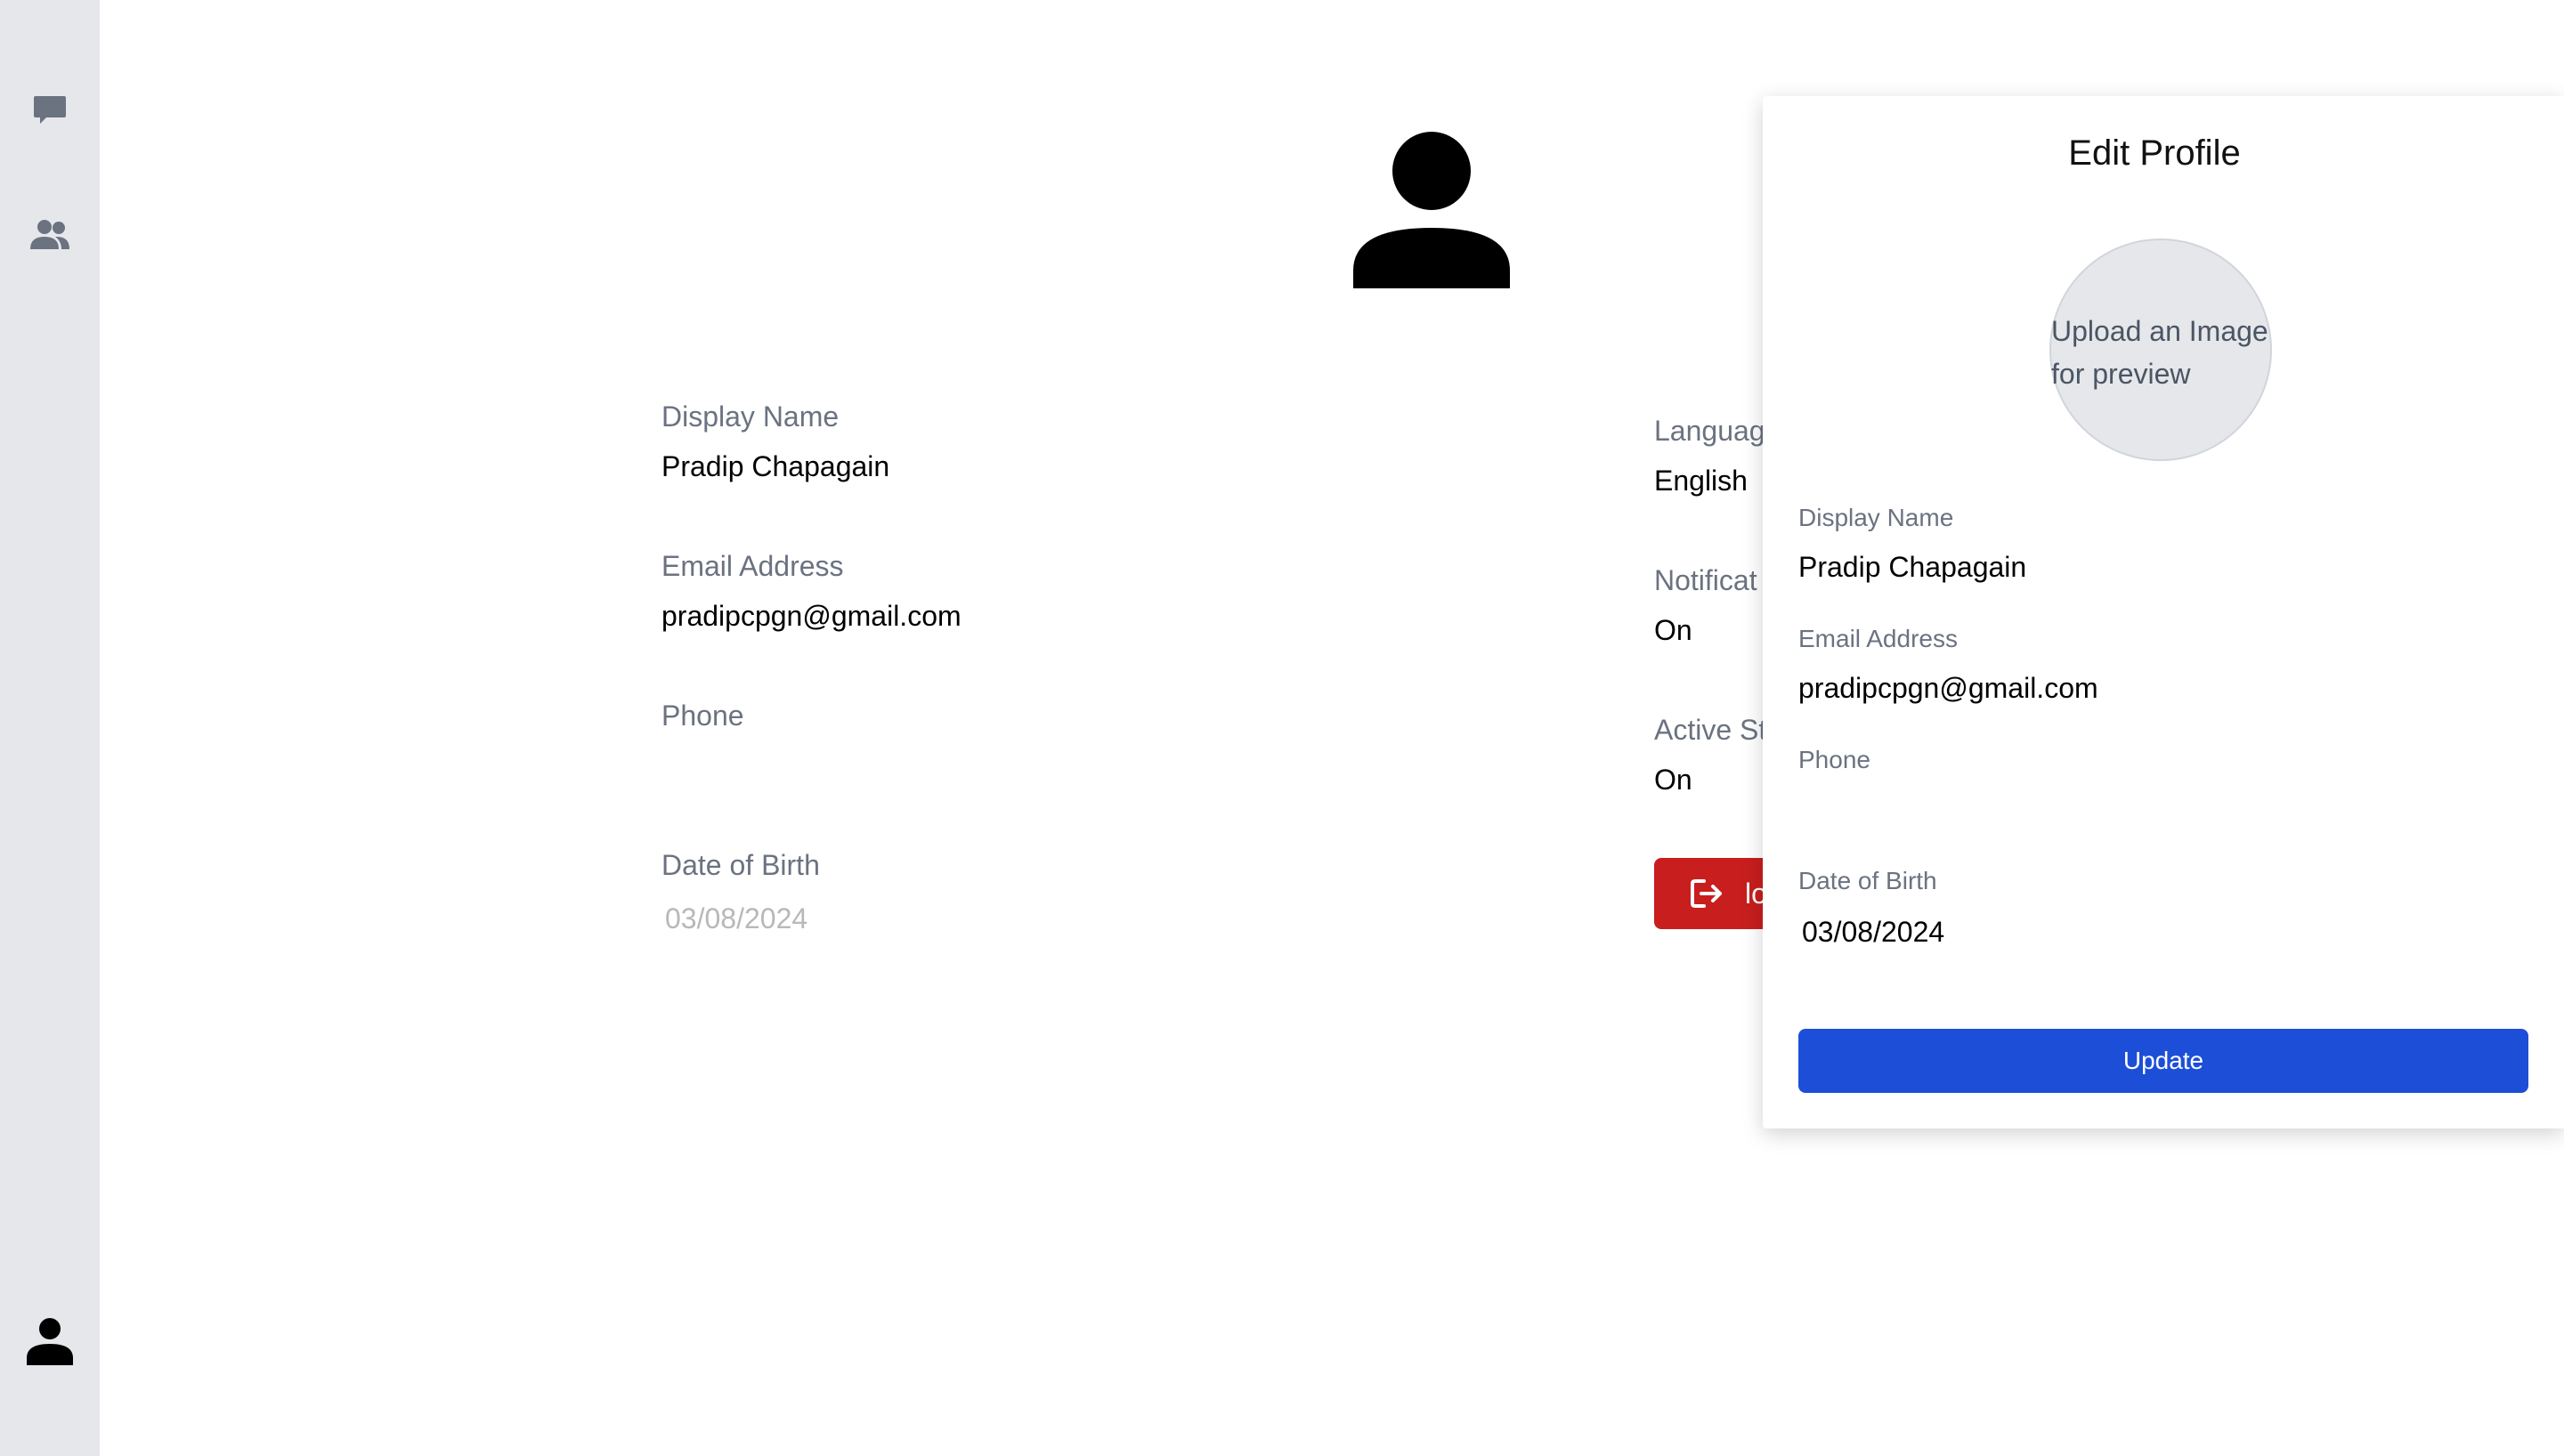  I want to click on sidebar-item-contacts, so click(50, 235).